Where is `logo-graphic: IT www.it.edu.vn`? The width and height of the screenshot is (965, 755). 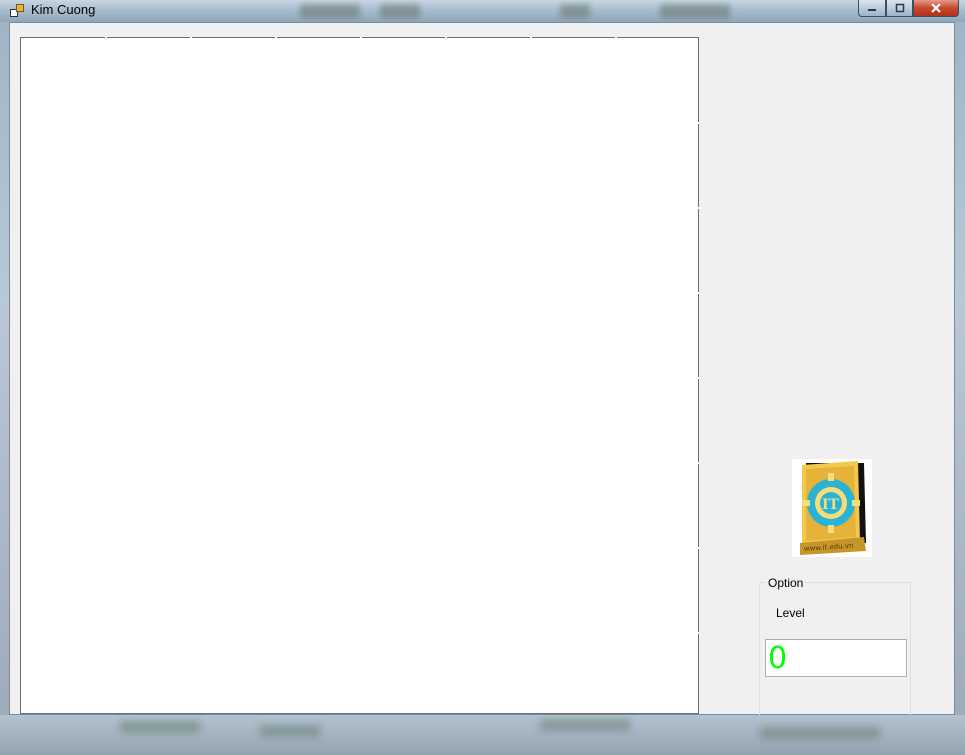
logo-graphic: IT www.it.edu.vn is located at coordinates (832, 508).